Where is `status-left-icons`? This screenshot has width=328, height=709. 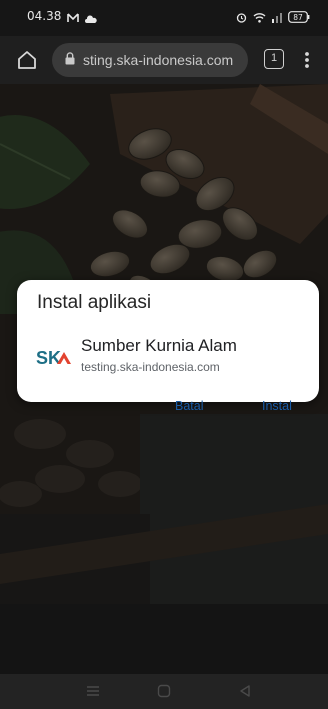
status-left-icons is located at coordinates (82, 19).